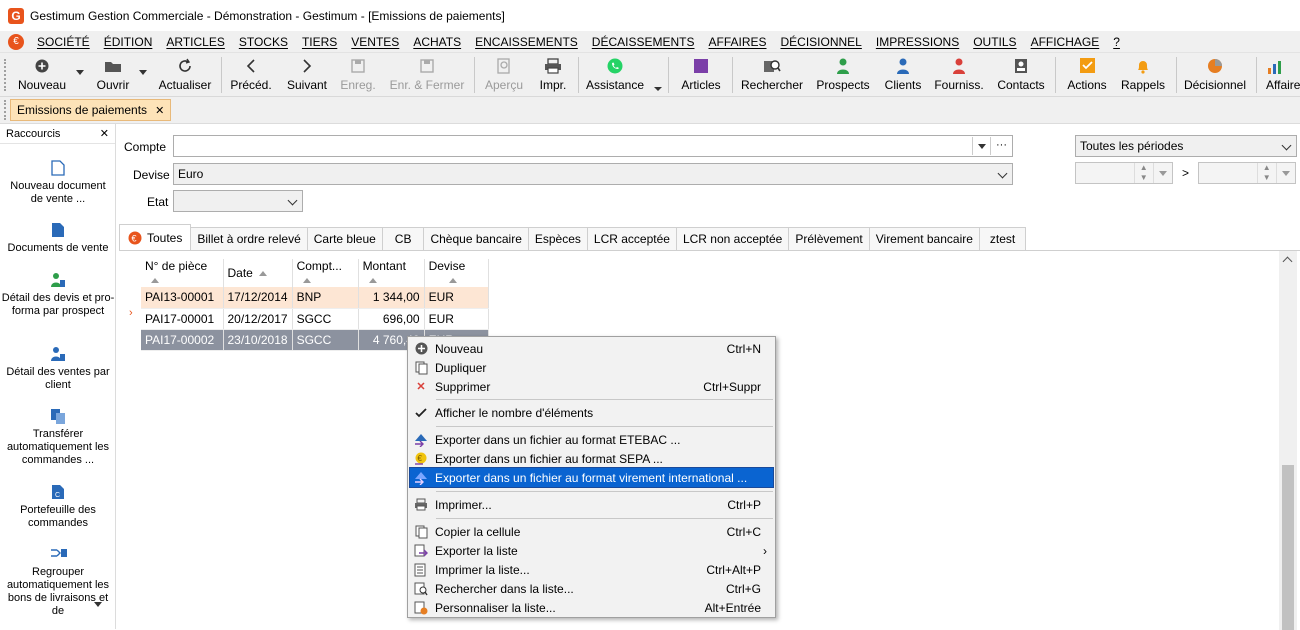 The height and width of the screenshot is (630, 1300). Describe the element at coordinates (737, 42) in the screenshot. I see `menu-affaires: AFFAIRES` at that location.